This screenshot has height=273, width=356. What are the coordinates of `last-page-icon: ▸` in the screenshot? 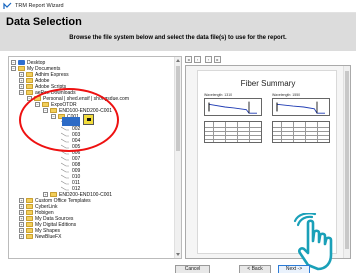 It's located at (217, 59).